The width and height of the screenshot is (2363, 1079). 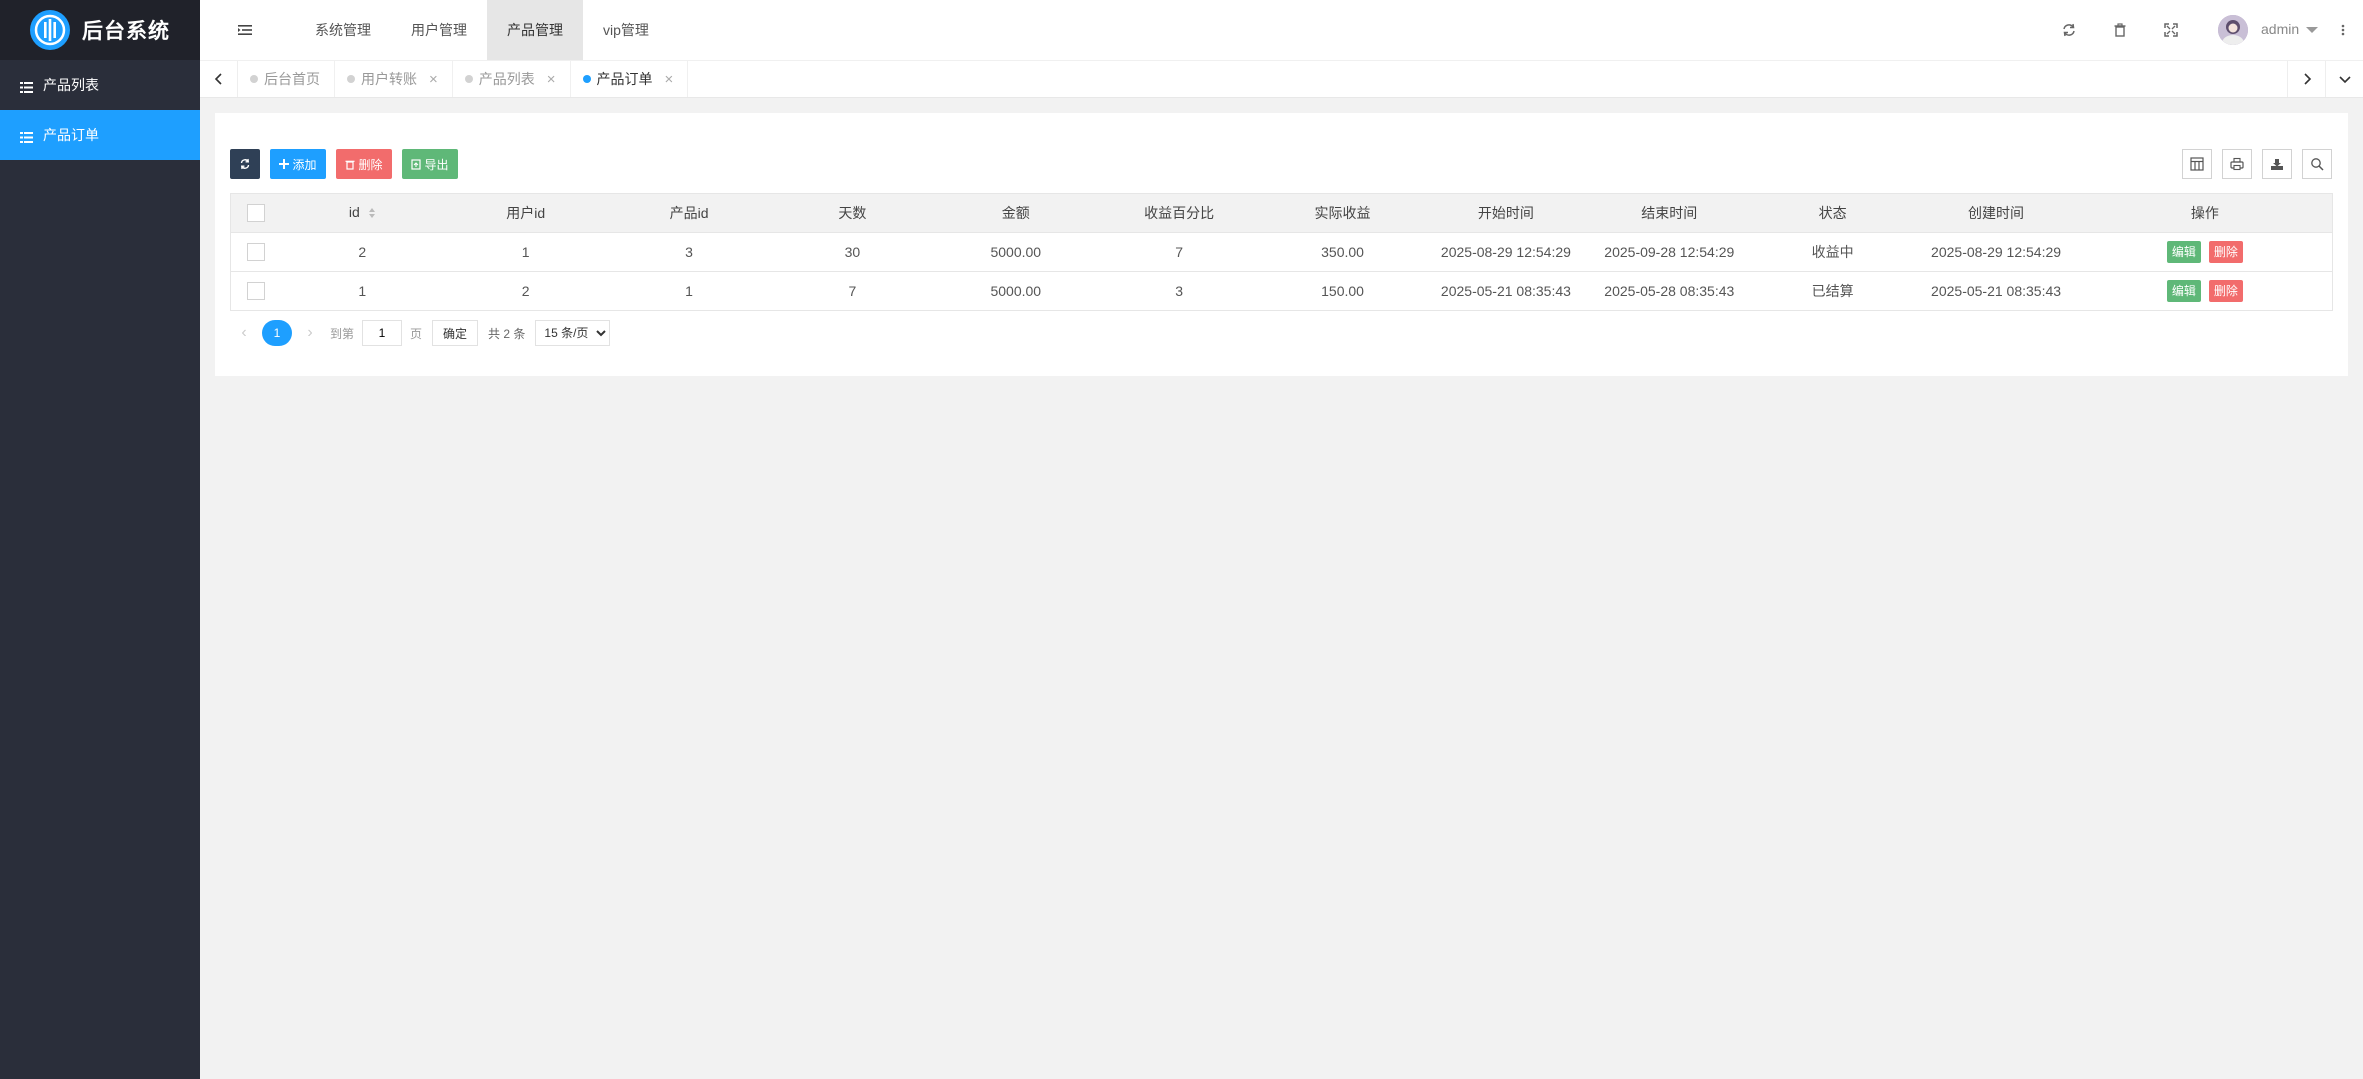 I want to click on add-button: 添加, so click(x=298, y=164).